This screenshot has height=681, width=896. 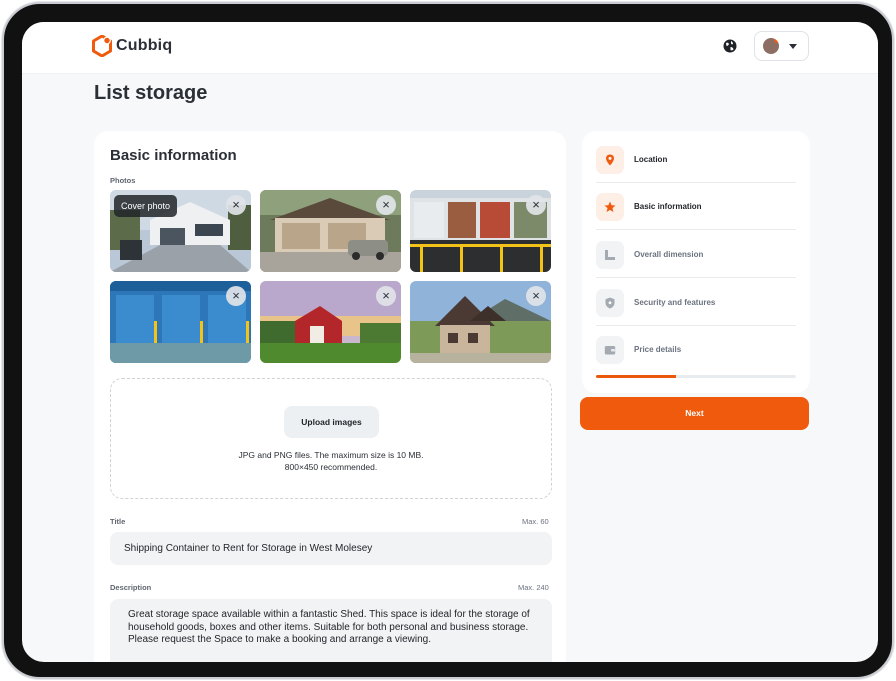 What do you see at coordinates (730, 46) in the screenshot?
I see `globe-icon` at bounding box center [730, 46].